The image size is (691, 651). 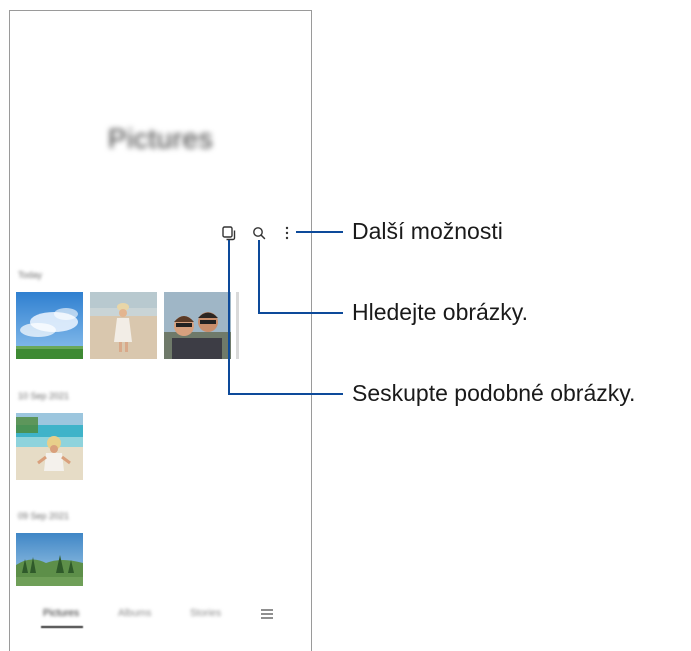 I want to click on photo-thumbnail-beach-girl, so click(x=123, y=325).